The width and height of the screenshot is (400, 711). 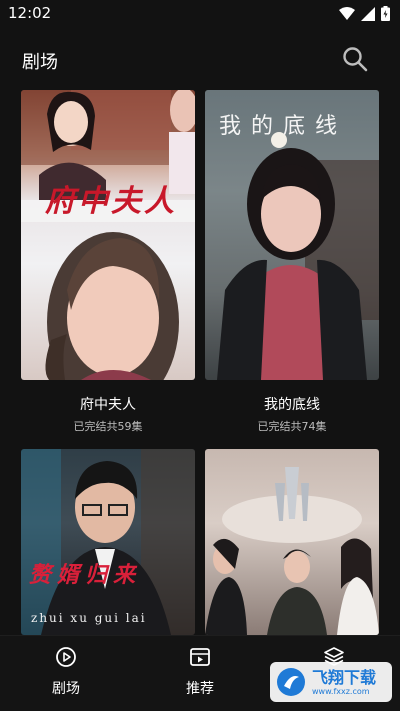 I want to click on app-header: 剧场, so click(x=200, y=59).